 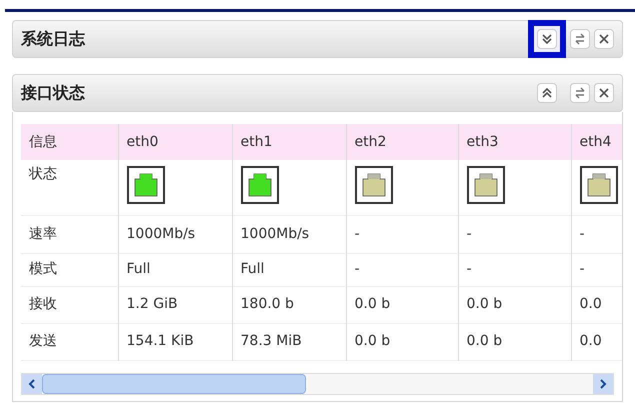 I want to click on scroll-right-button, so click(x=603, y=384).